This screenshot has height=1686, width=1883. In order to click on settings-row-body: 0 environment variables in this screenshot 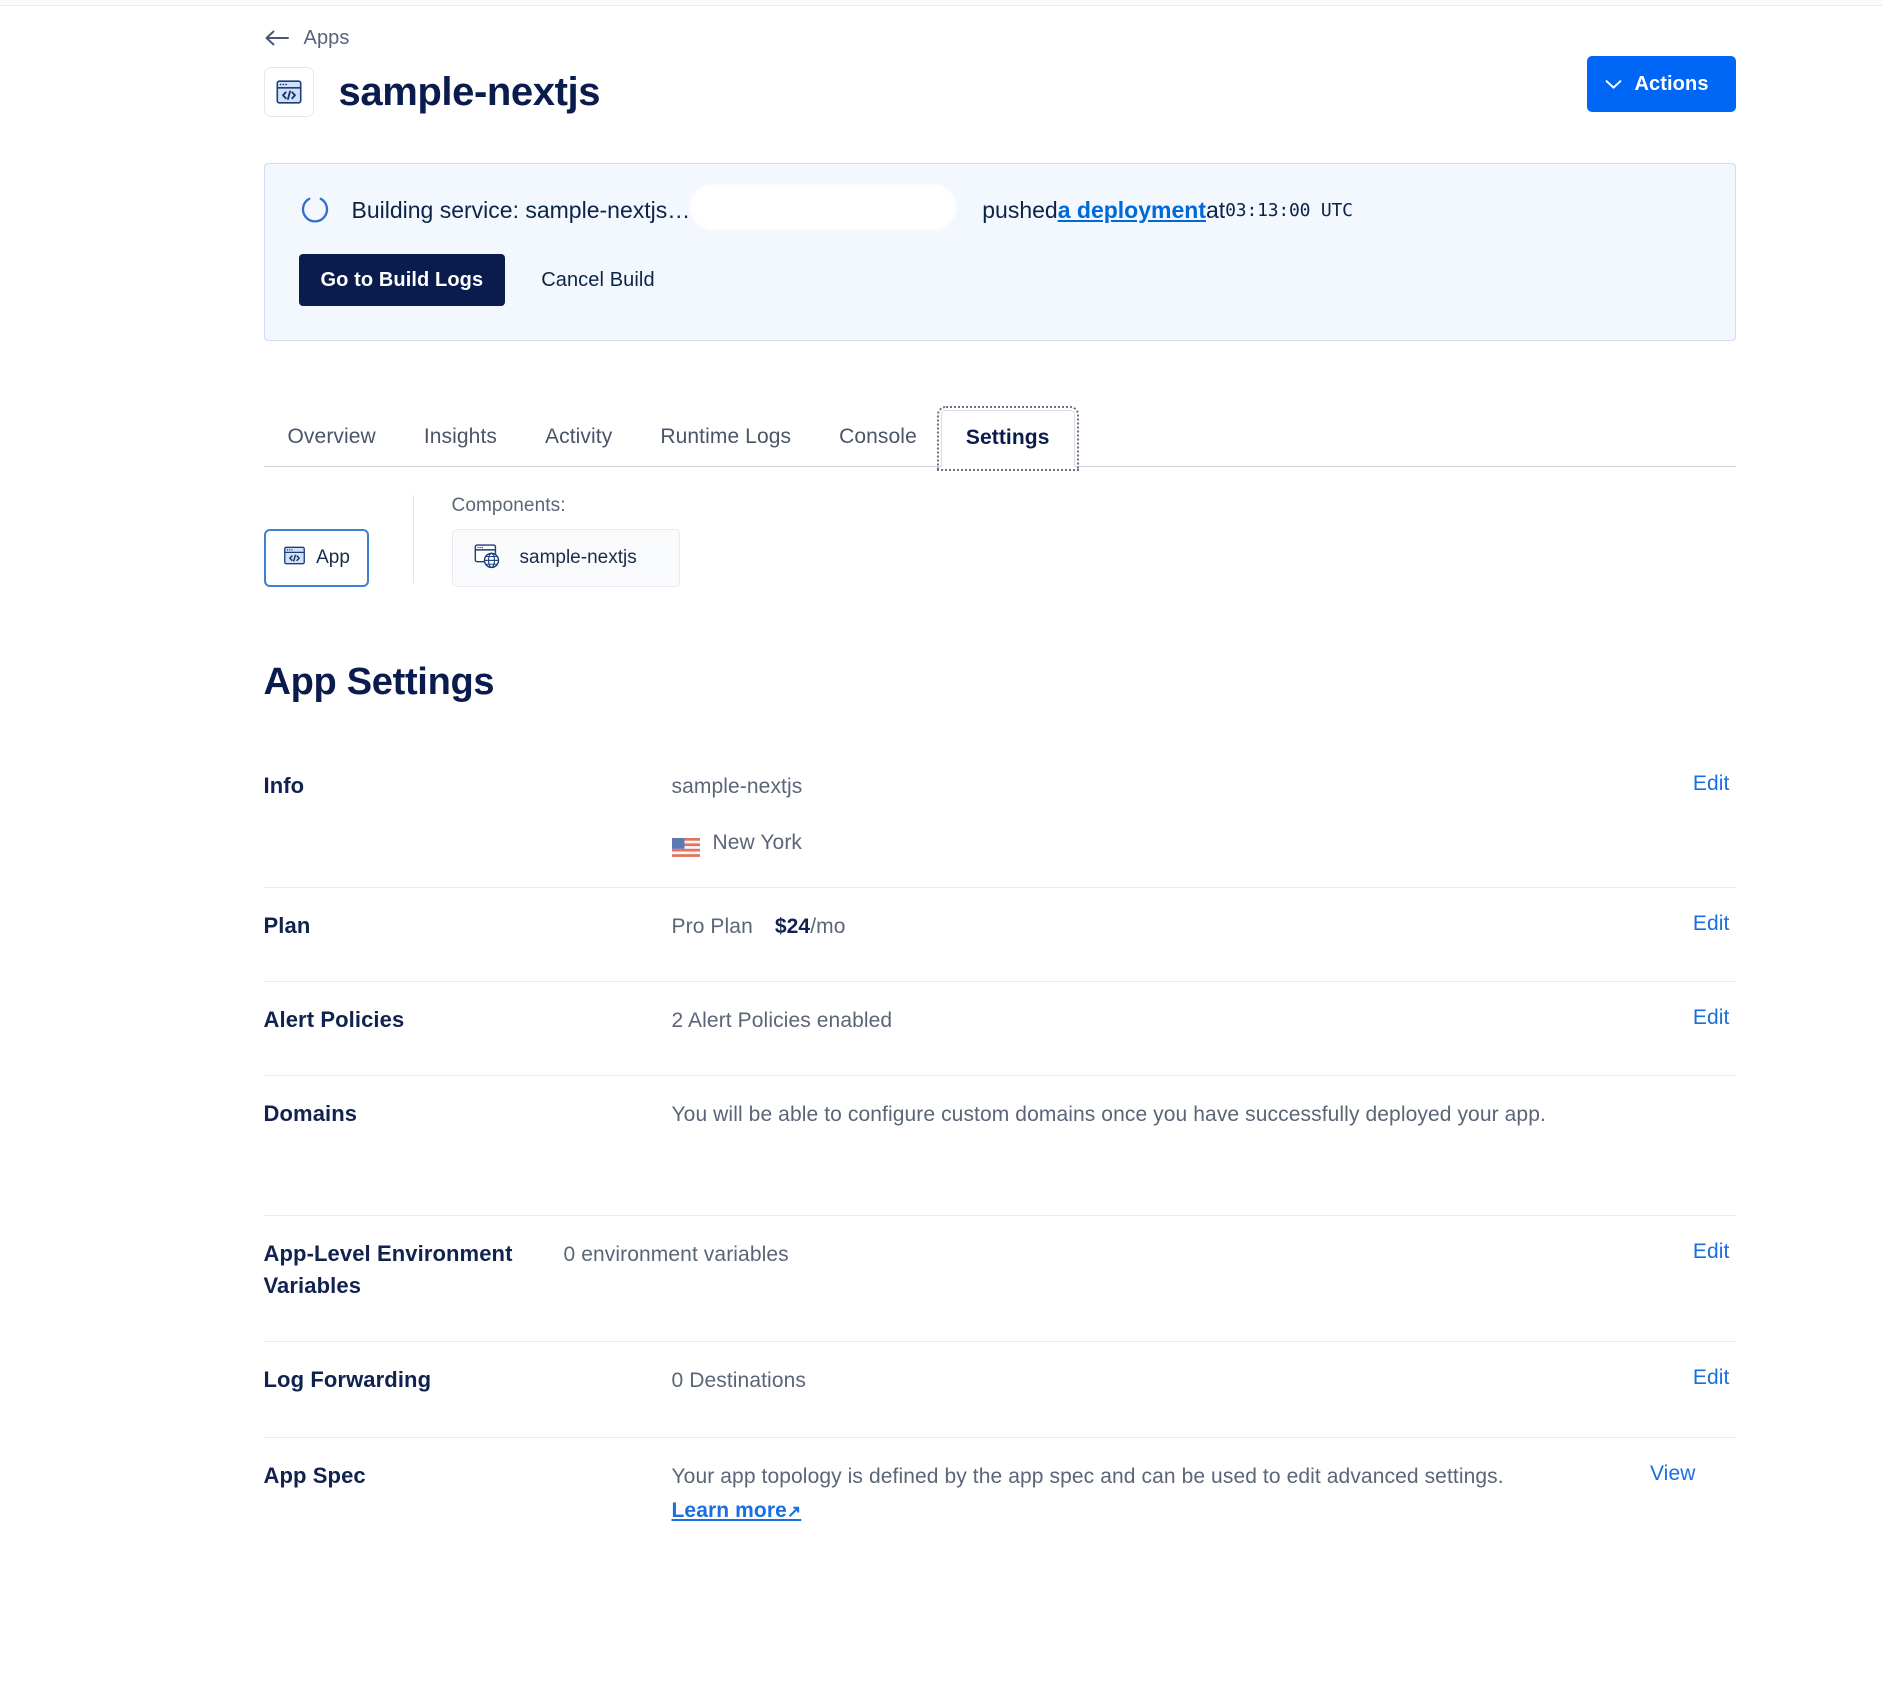, I will do `click(676, 1254)`.